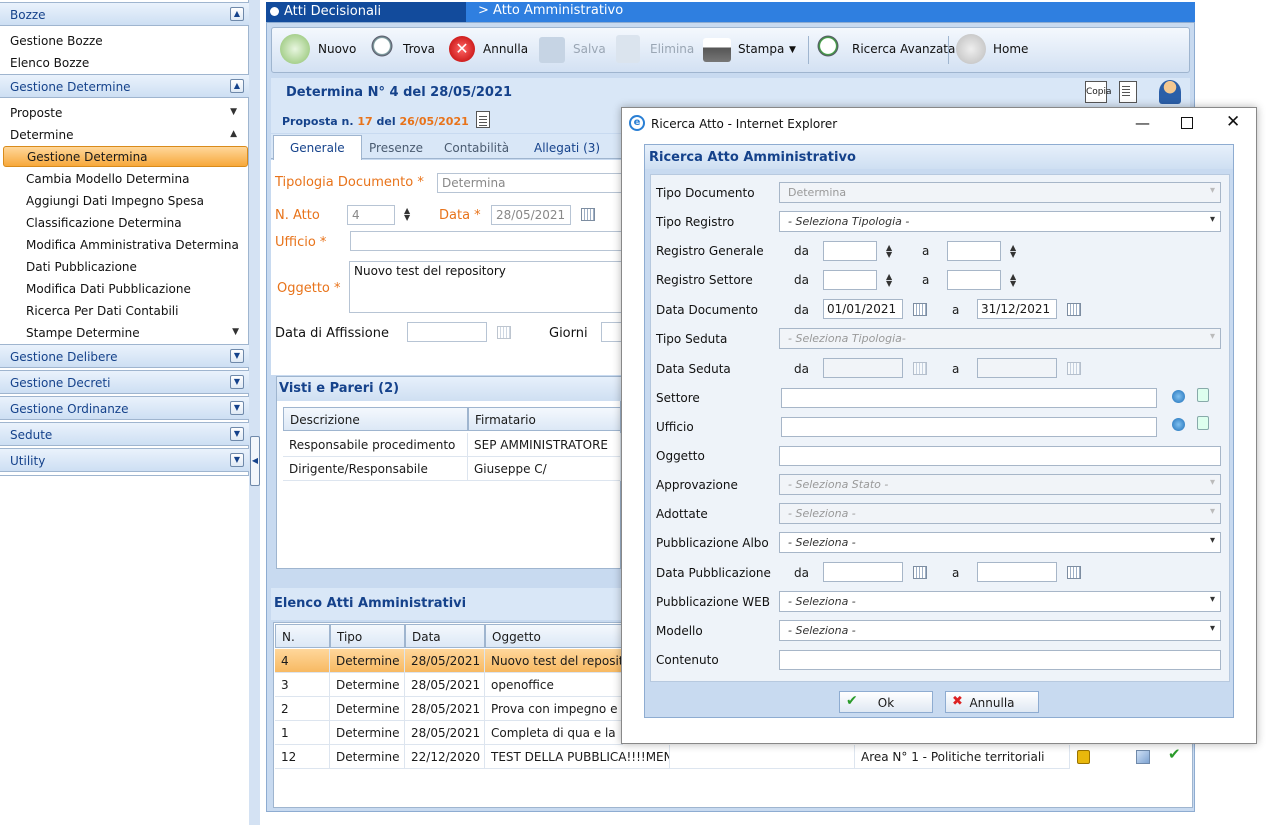  Describe the element at coordinates (554, 685) in the screenshot. I see `table-cell: openoffice` at that location.